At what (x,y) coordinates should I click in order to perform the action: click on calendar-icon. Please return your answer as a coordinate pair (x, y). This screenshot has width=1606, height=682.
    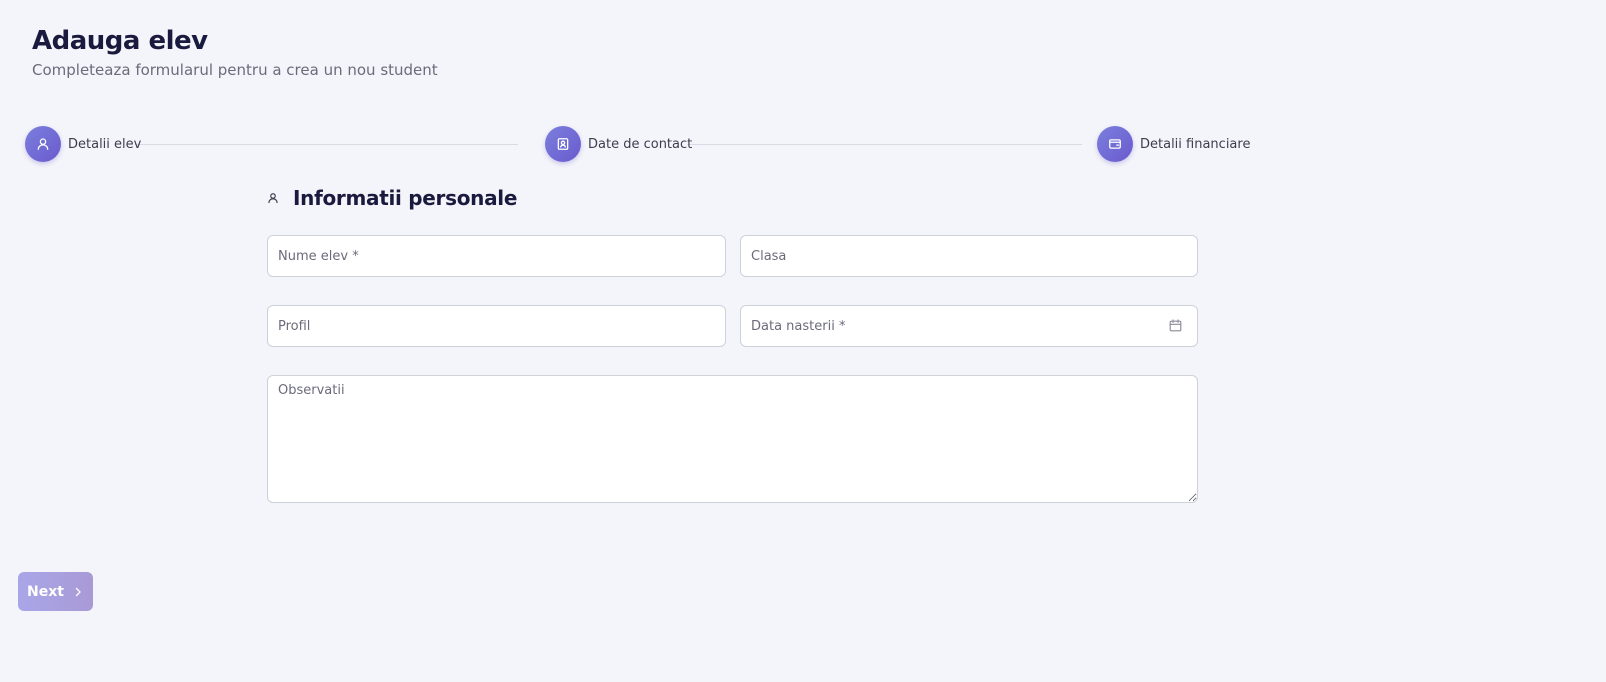
    Looking at the image, I should click on (1175, 325).